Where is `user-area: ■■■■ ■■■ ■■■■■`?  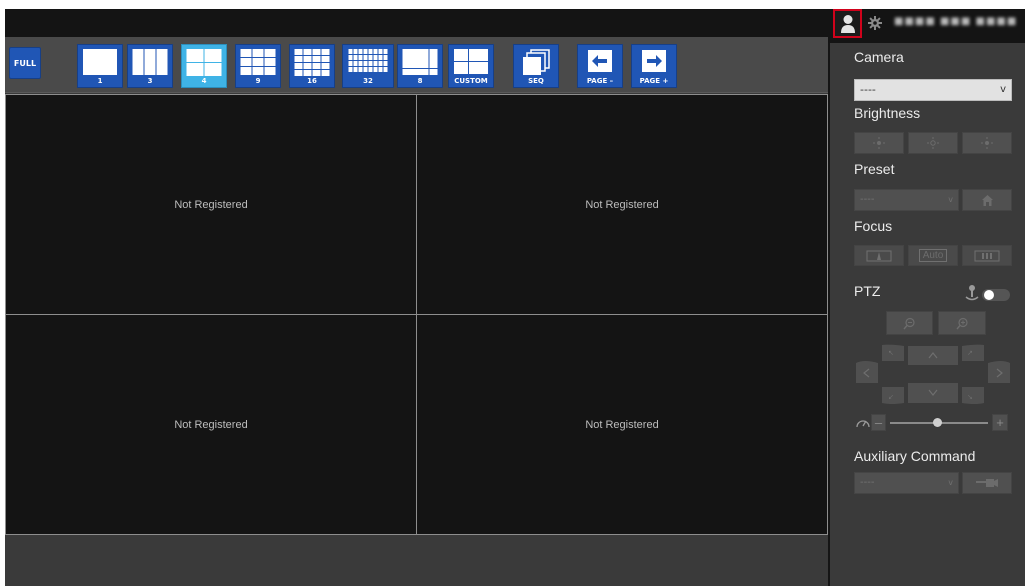 user-area: ■■■■ ■■■ ■■■■■ is located at coordinates (926, 26).